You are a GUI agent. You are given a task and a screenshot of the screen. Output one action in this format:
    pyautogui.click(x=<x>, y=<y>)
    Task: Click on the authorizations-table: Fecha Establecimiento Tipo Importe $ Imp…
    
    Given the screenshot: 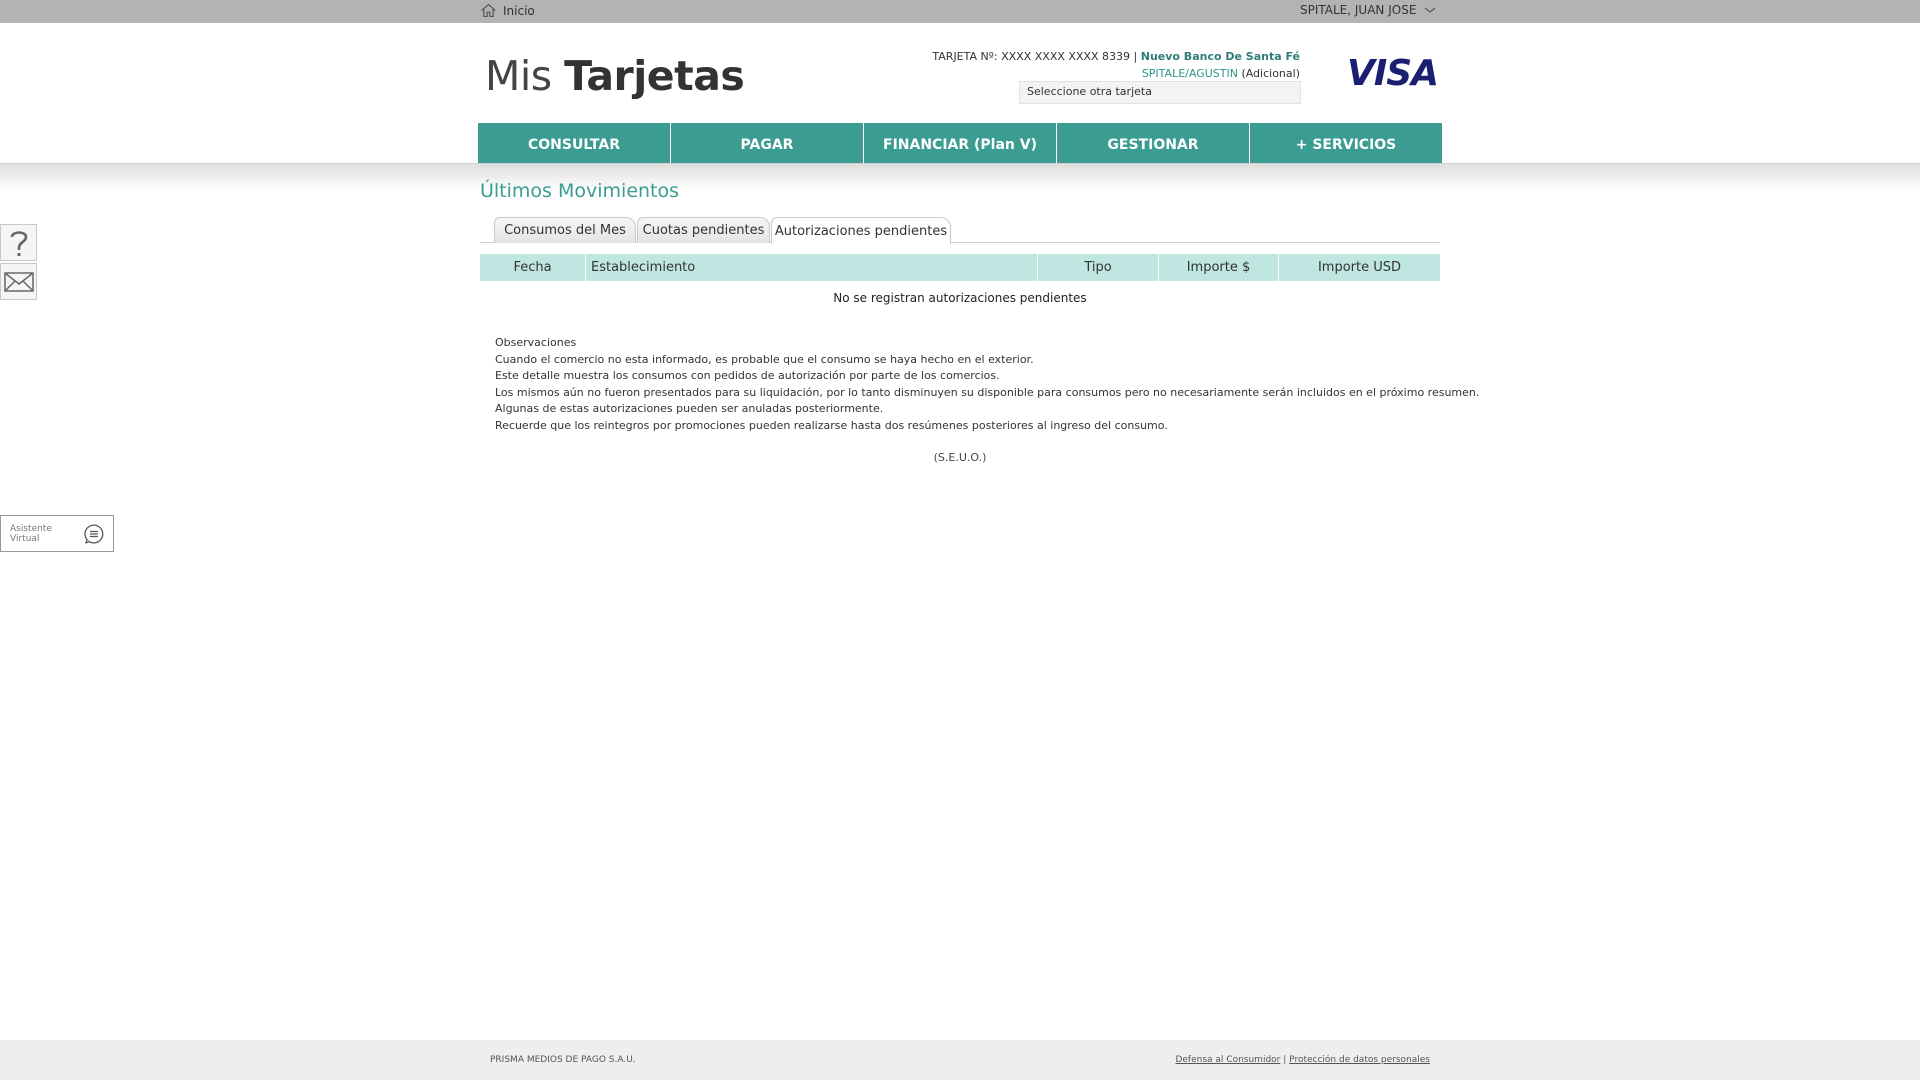 What is the action you would take?
    pyautogui.click(x=960, y=279)
    